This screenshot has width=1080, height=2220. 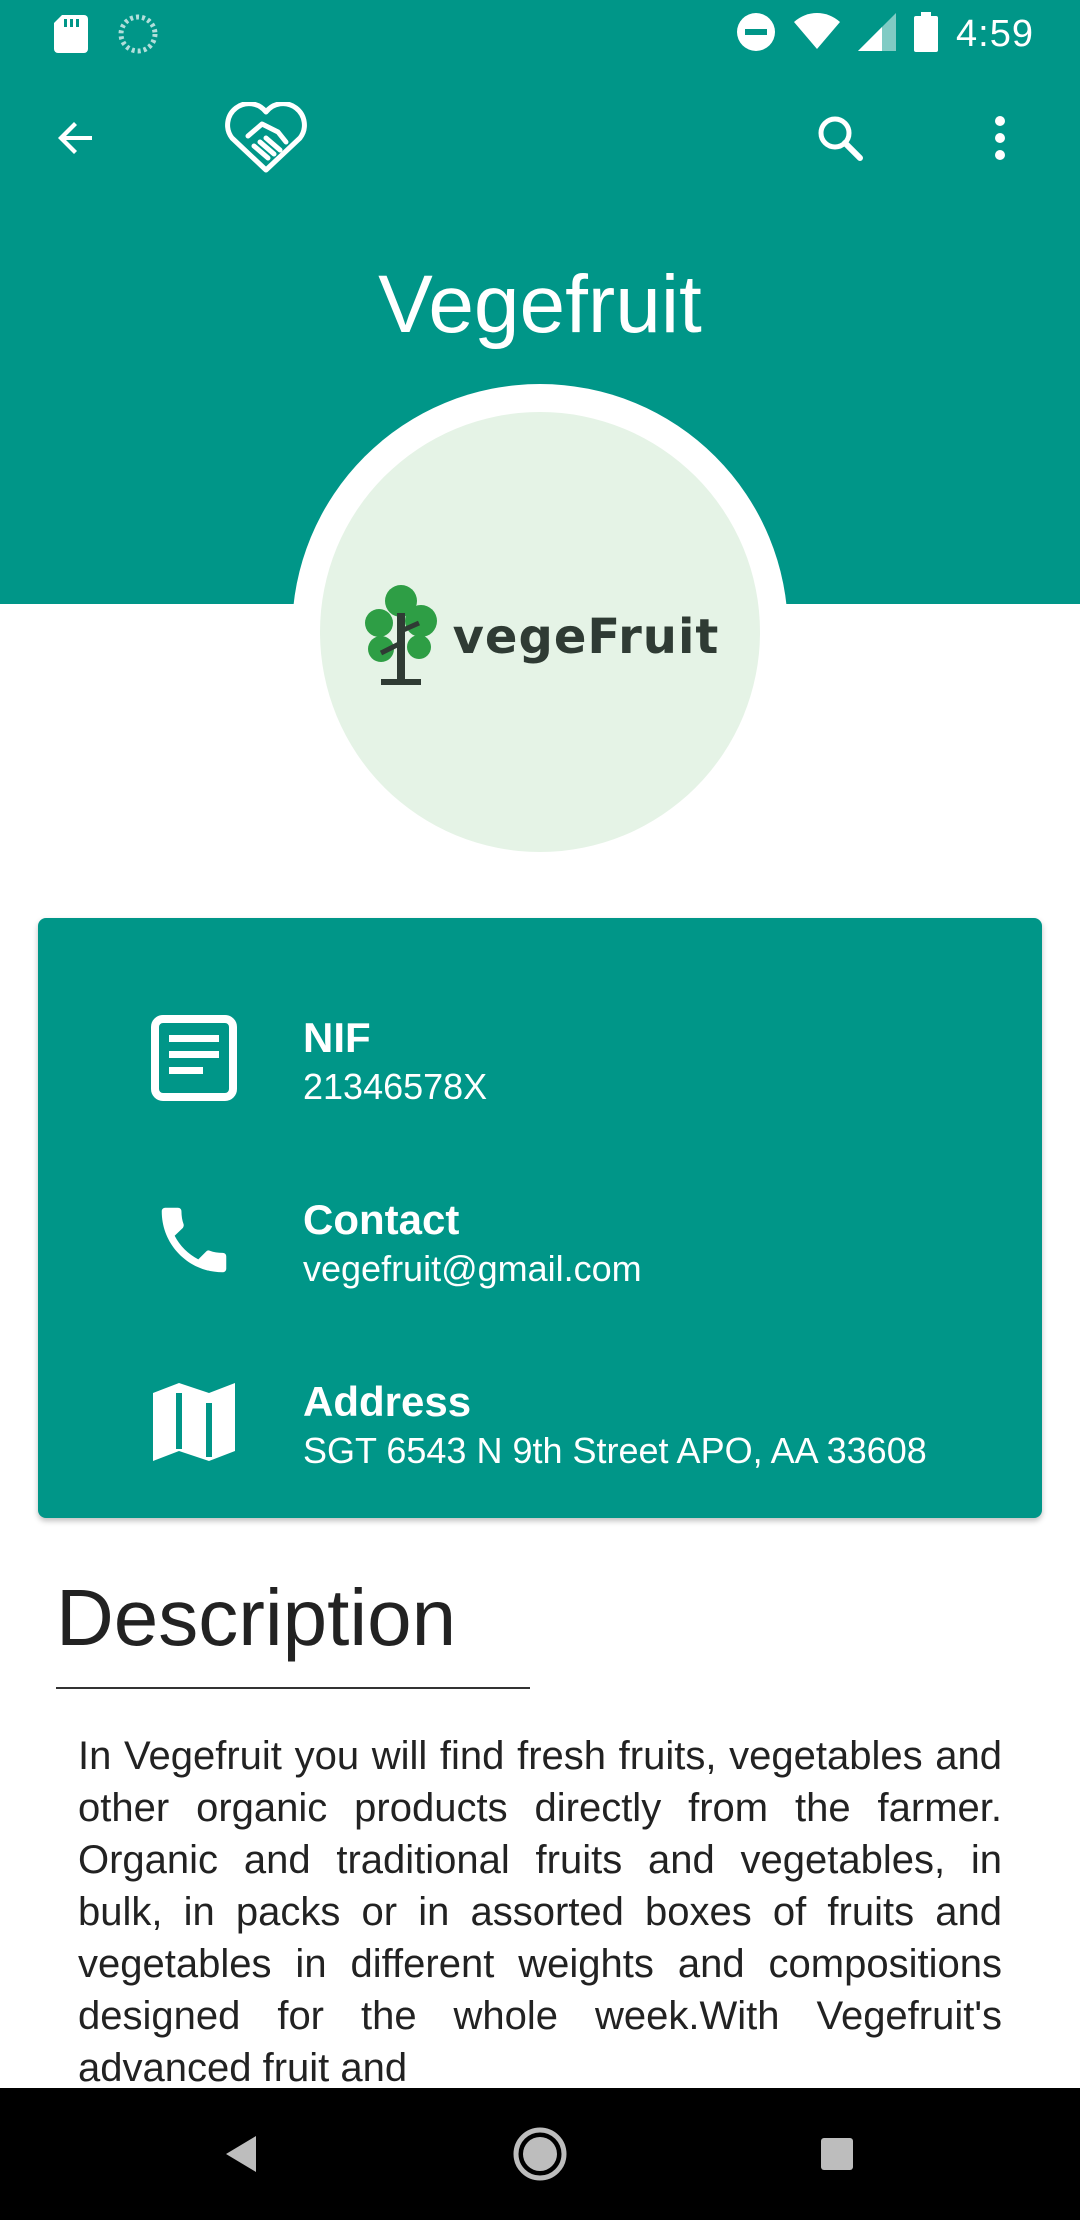 I want to click on home-circle-icon, so click(x=540, y=2154).